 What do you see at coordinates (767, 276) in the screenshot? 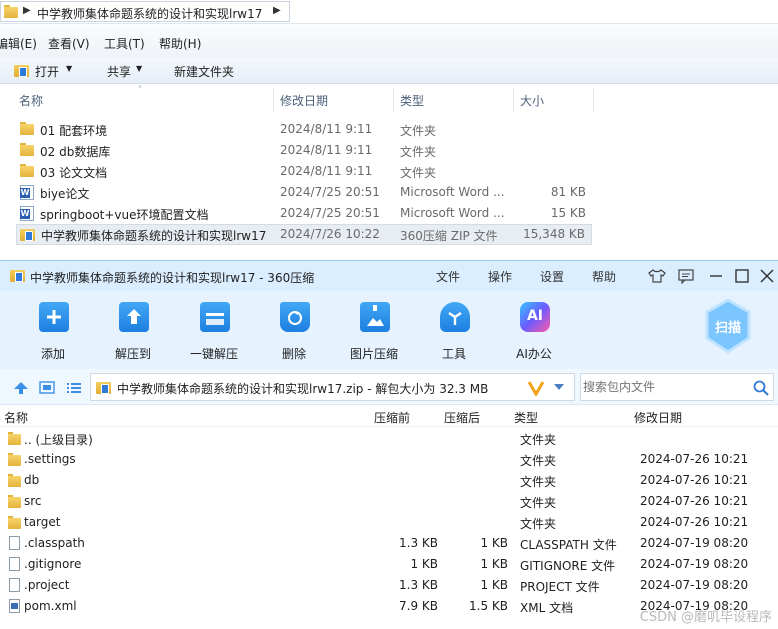
I see `close-icon` at bounding box center [767, 276].